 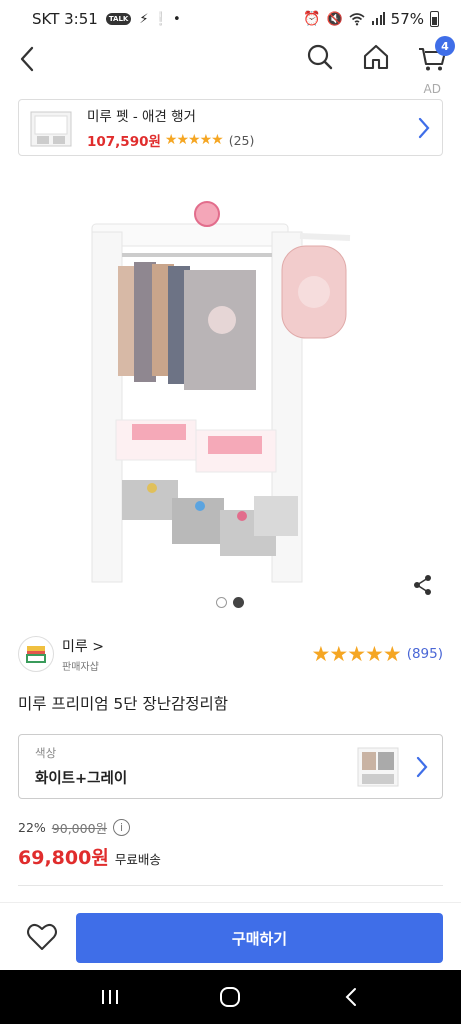 What do you see at coordinates (357, 19) in the screenshot?
I see `wifi-icon` at bounding box center [357, 19].